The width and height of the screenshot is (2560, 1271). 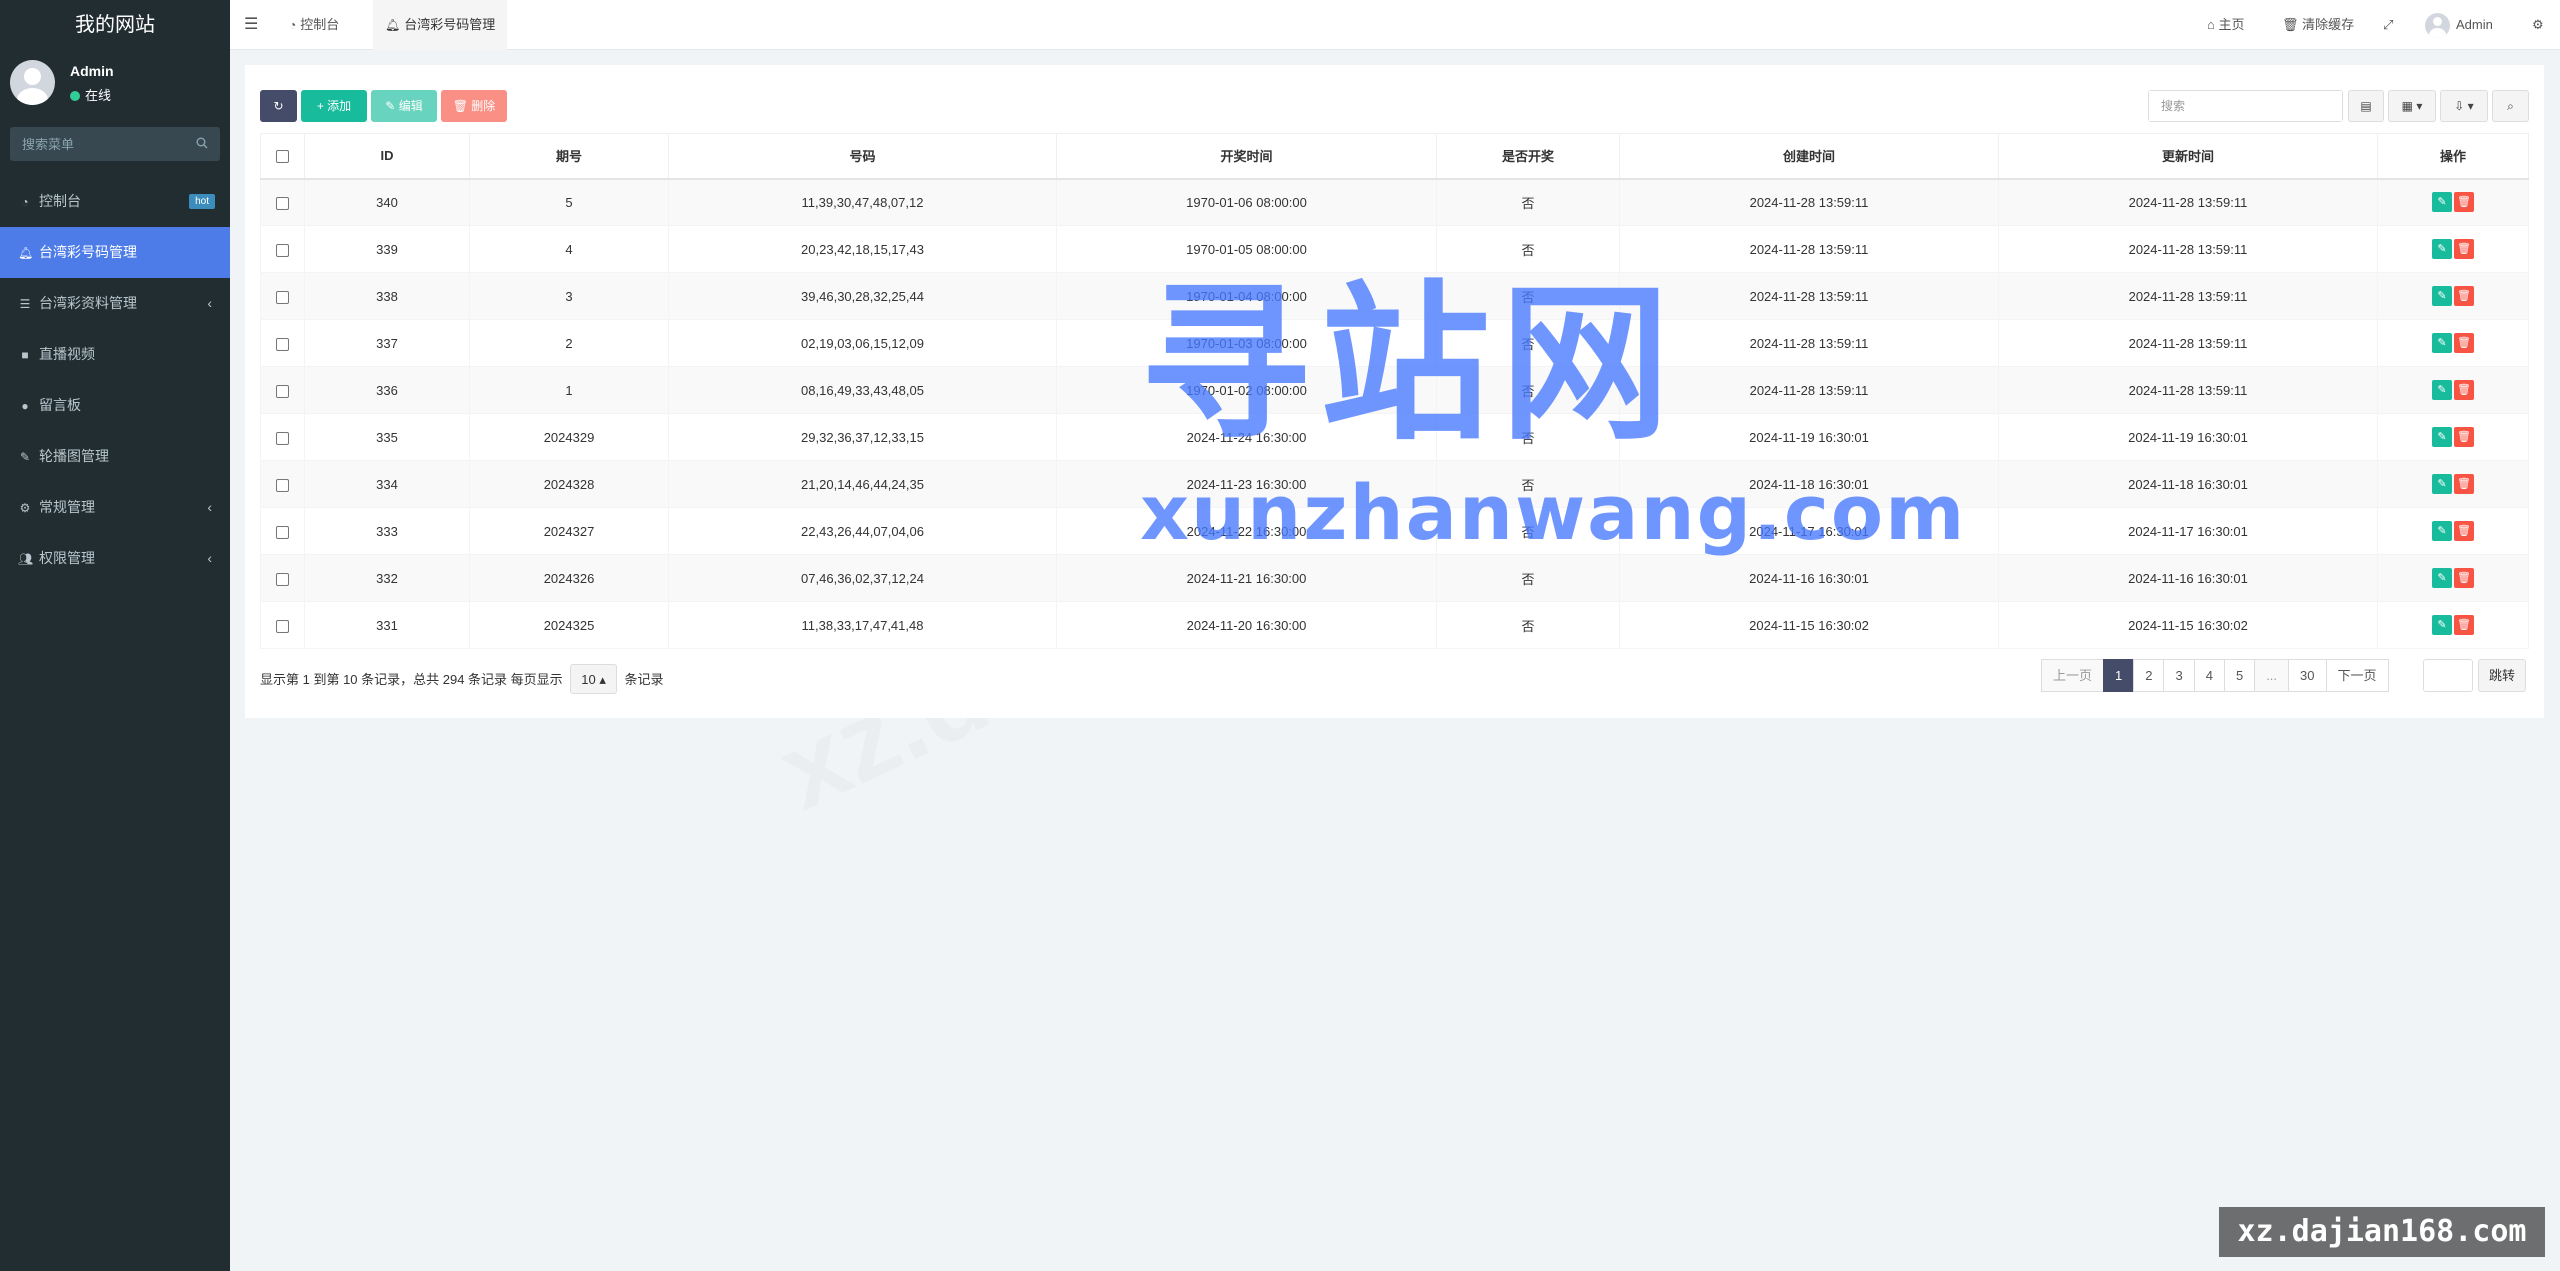 What do you see at coordinates (2510, 106) in the screenshot?
I see `advanced-search-button: ⌕` at bounding box center [2510, 106].